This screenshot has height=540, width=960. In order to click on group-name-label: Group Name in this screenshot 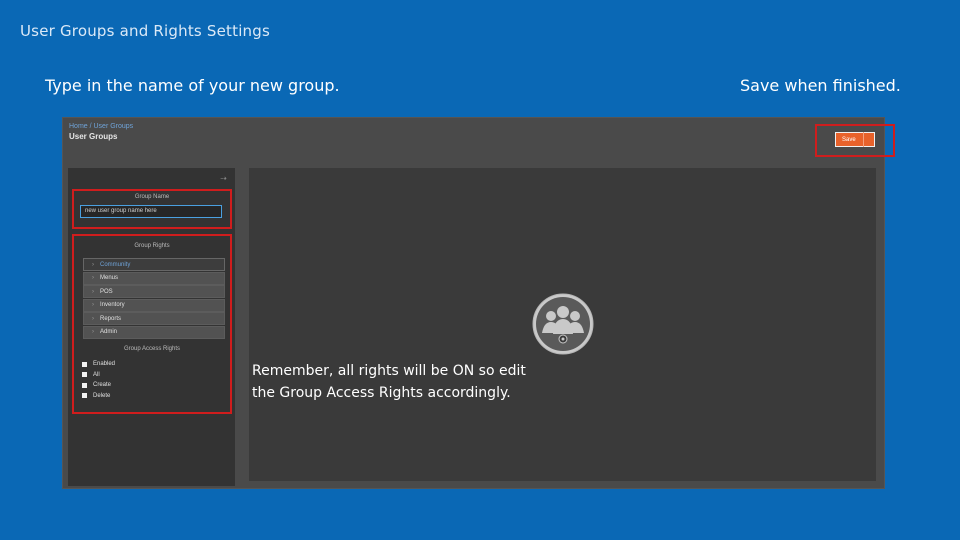, I will do `click(152, 197)`.